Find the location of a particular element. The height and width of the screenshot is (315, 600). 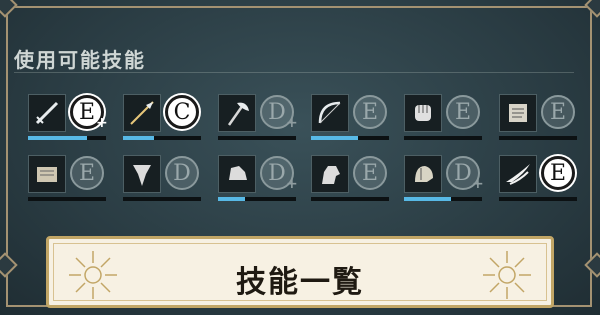

axe-icon is located at coordinates (238, 114).